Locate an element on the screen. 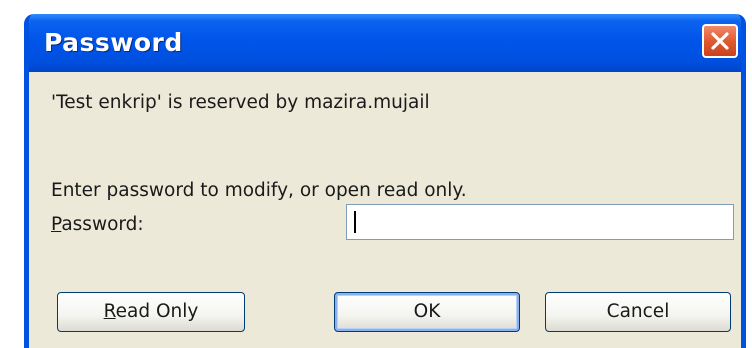  close-button is located at coordinates (720, 41).